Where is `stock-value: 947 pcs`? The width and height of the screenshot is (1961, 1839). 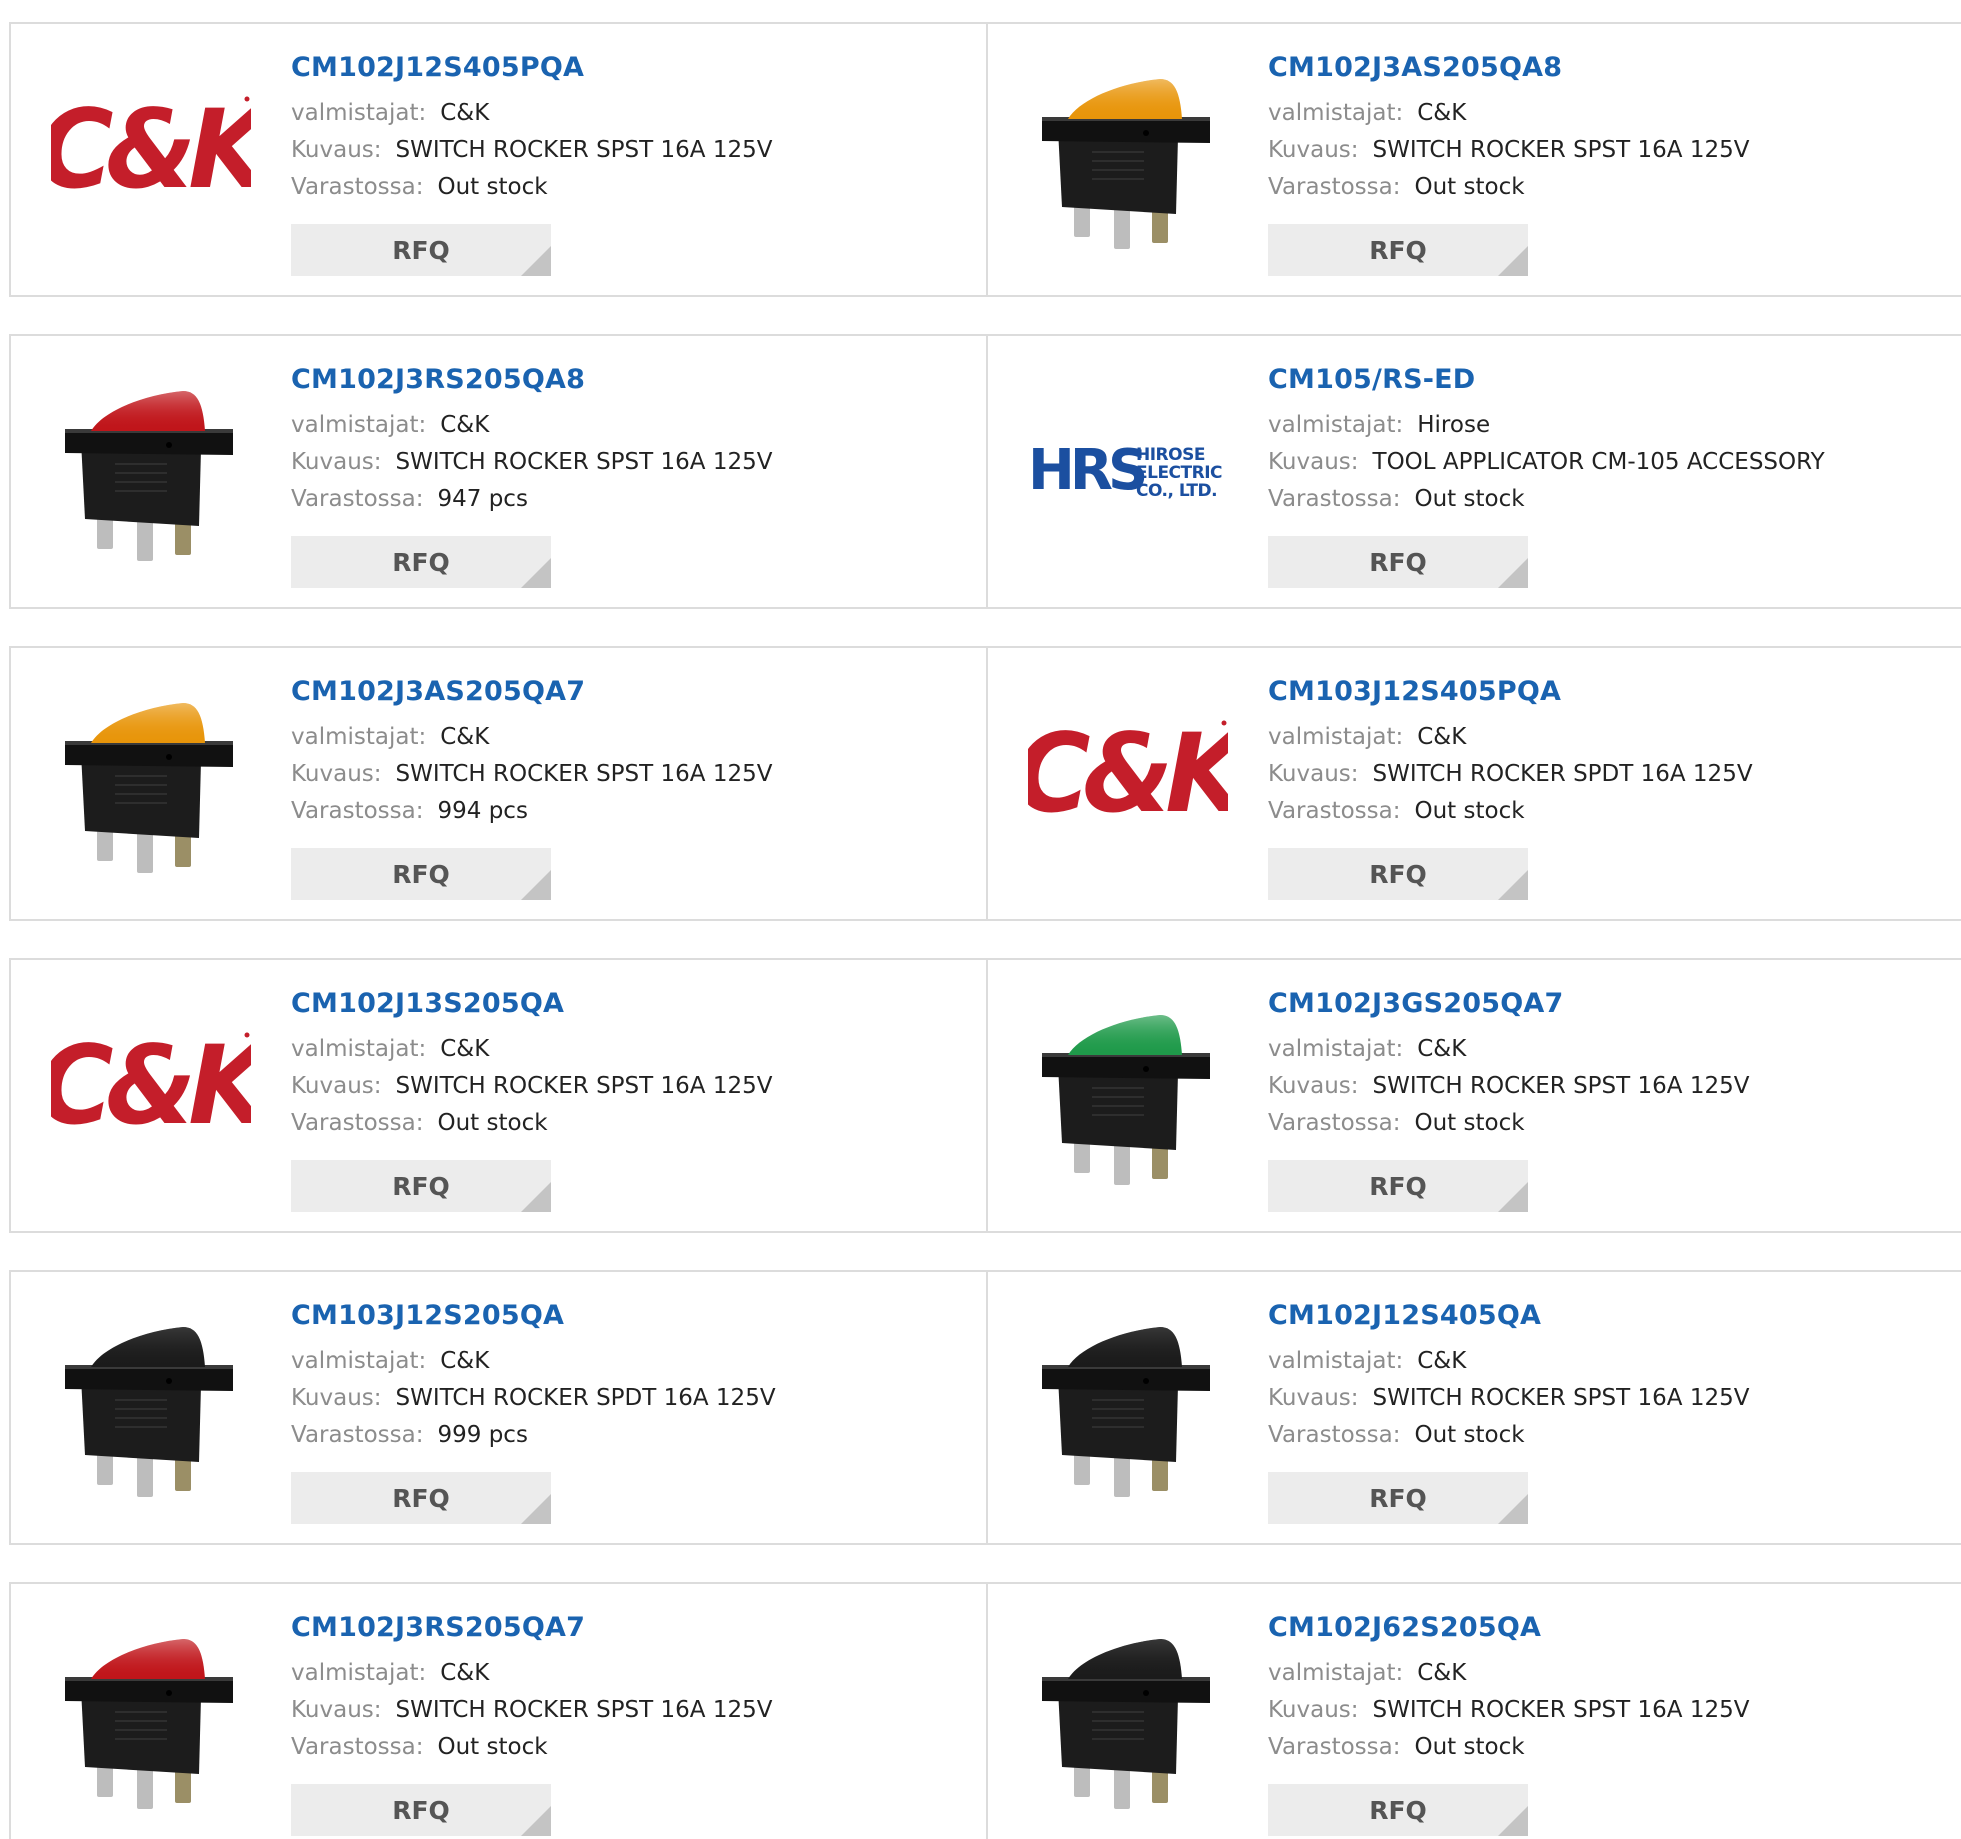
stock-value: 947 pcs is located at coordinates (482, 499).